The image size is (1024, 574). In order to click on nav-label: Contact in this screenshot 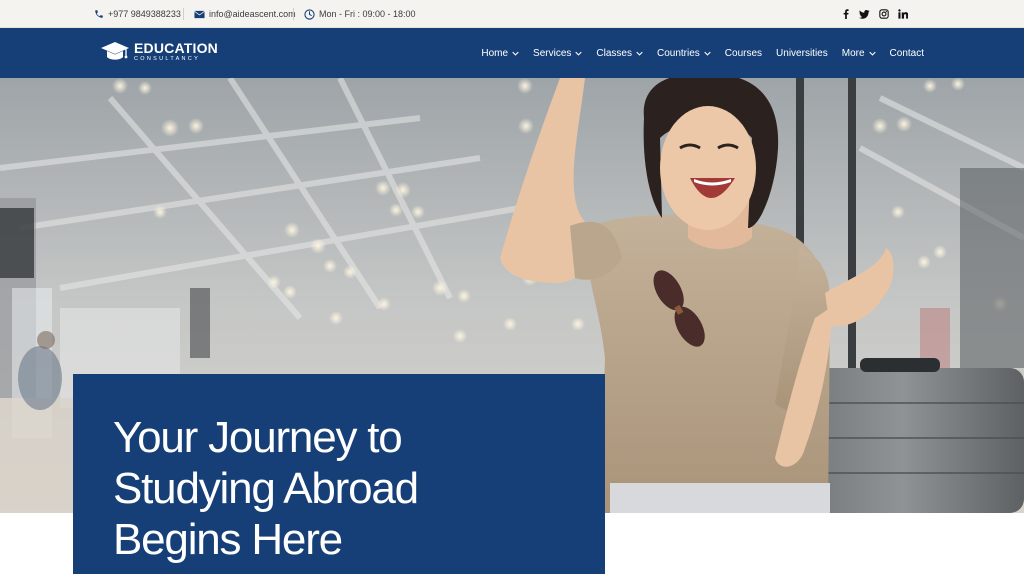, I will do `click(906, 53)`.